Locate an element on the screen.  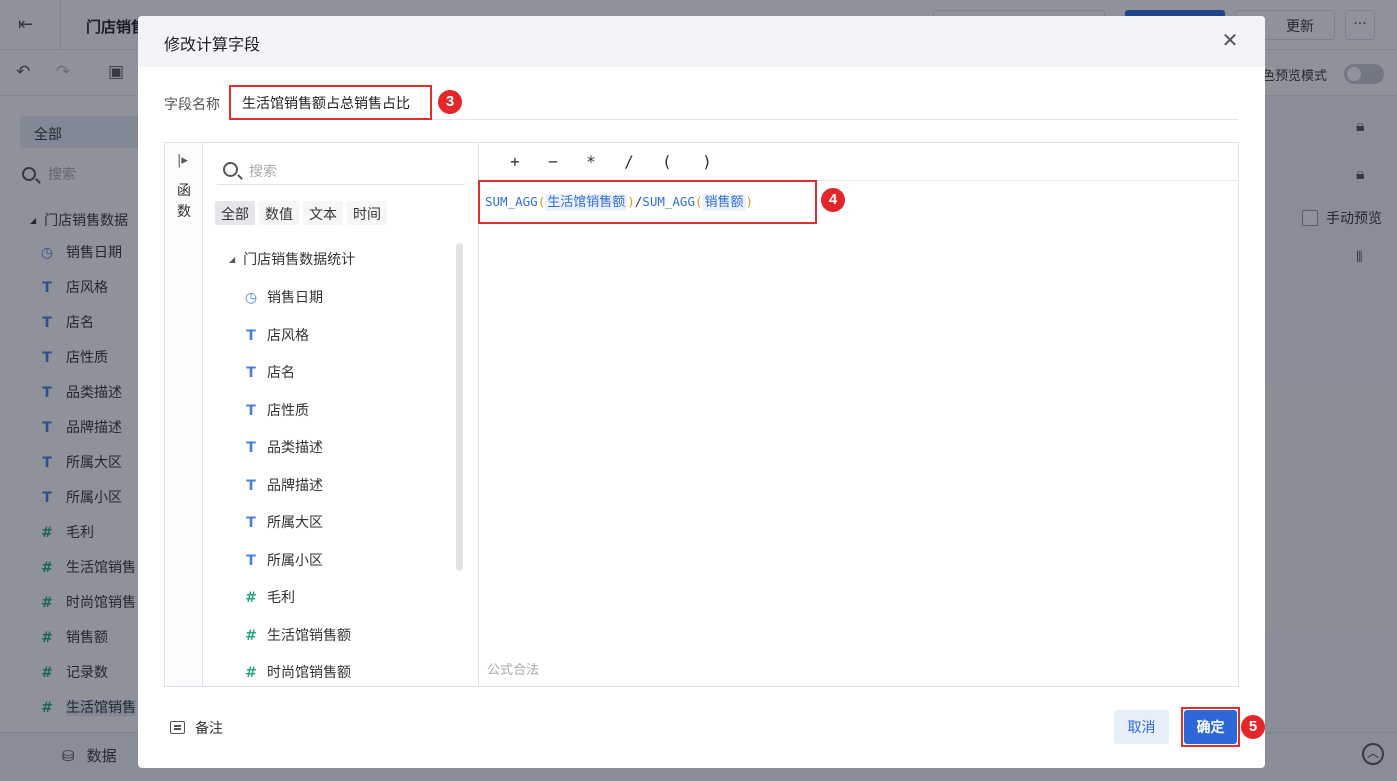
highlight-box-formula is located at coordinates (647, 202).